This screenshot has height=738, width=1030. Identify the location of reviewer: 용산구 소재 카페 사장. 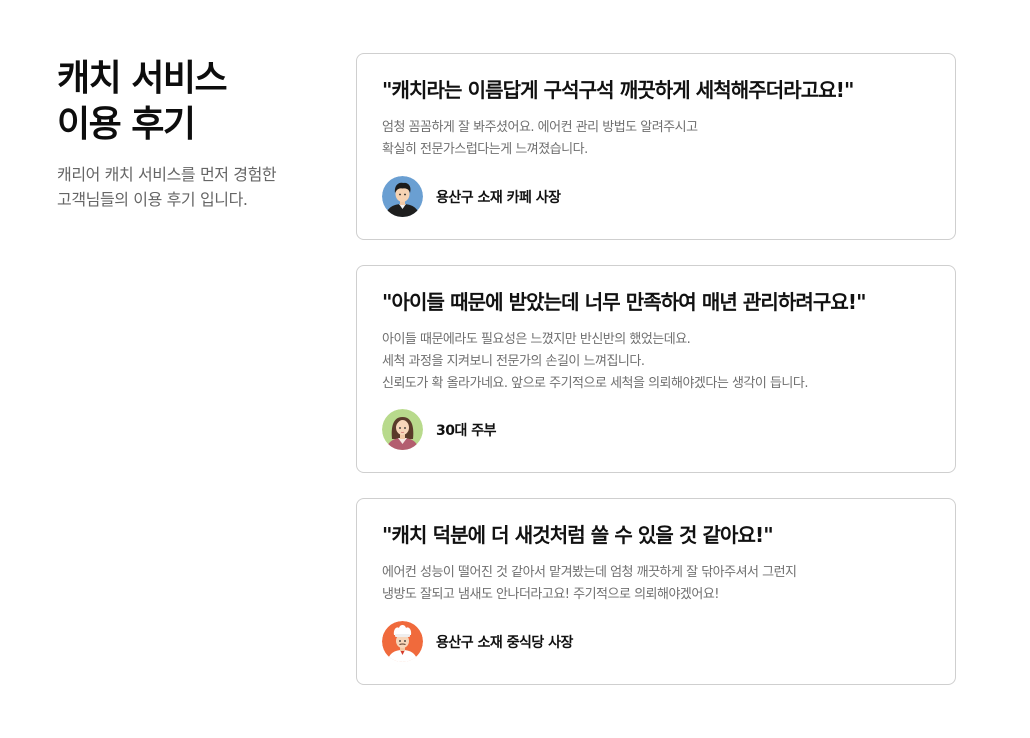
(471, 196).